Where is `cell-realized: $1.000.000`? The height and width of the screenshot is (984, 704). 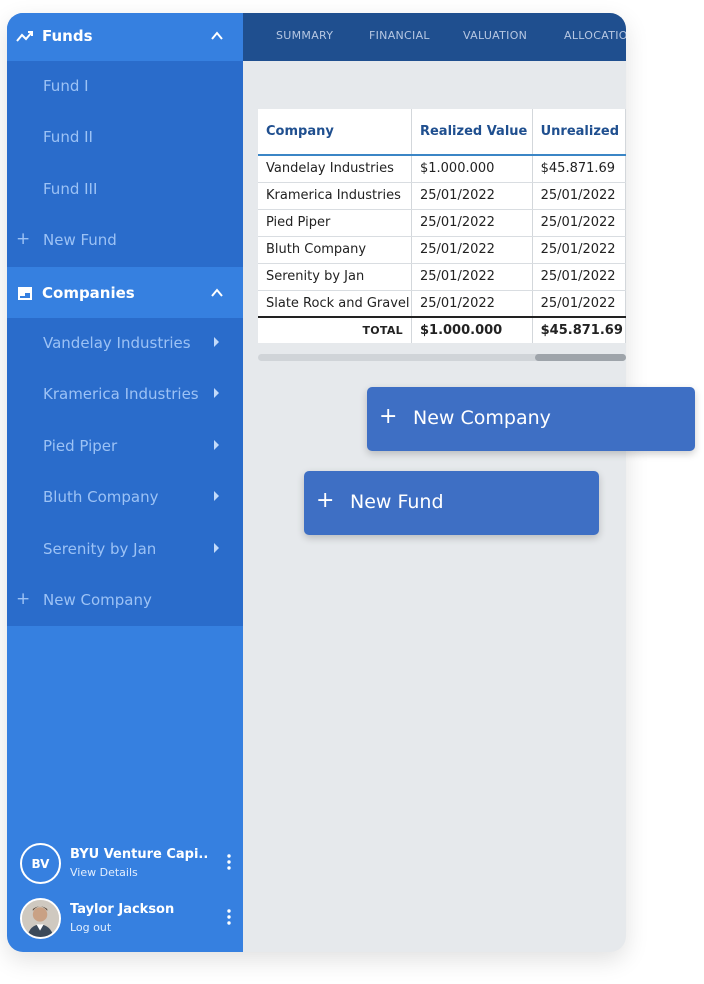 cell-realized: $1.000.000 is located at coordinates (472, 169).